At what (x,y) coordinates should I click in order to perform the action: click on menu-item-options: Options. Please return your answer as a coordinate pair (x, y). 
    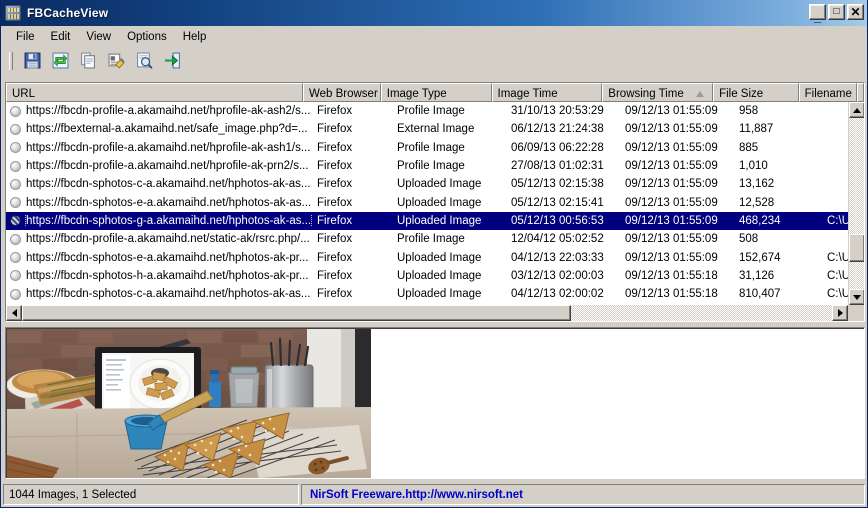
    Looking at the image, I should click on (147, 37).